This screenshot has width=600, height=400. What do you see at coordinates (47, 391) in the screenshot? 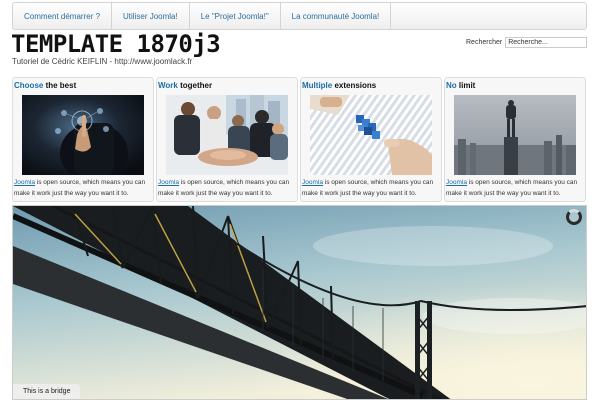
I see `slide-caption: This is a bridge` at bounding box center [47, 391].